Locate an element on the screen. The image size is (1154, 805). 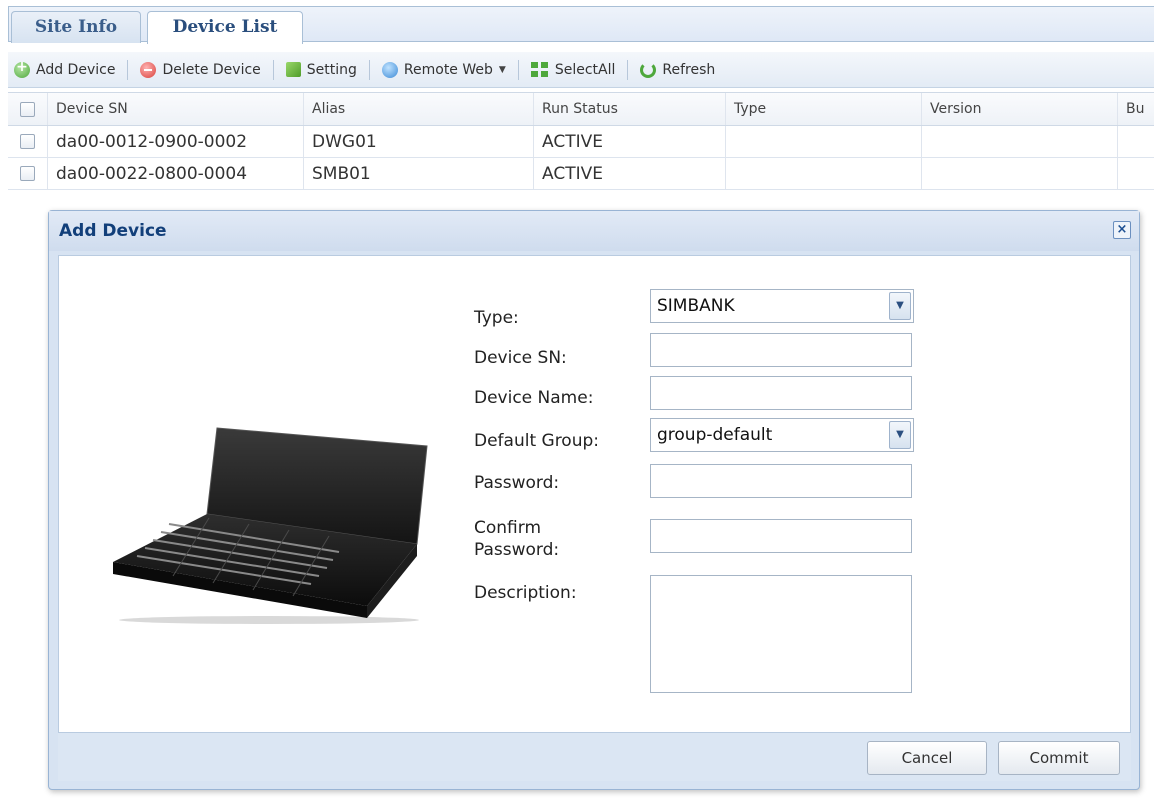
confirm-password-input is located at coordinates (781, 536).